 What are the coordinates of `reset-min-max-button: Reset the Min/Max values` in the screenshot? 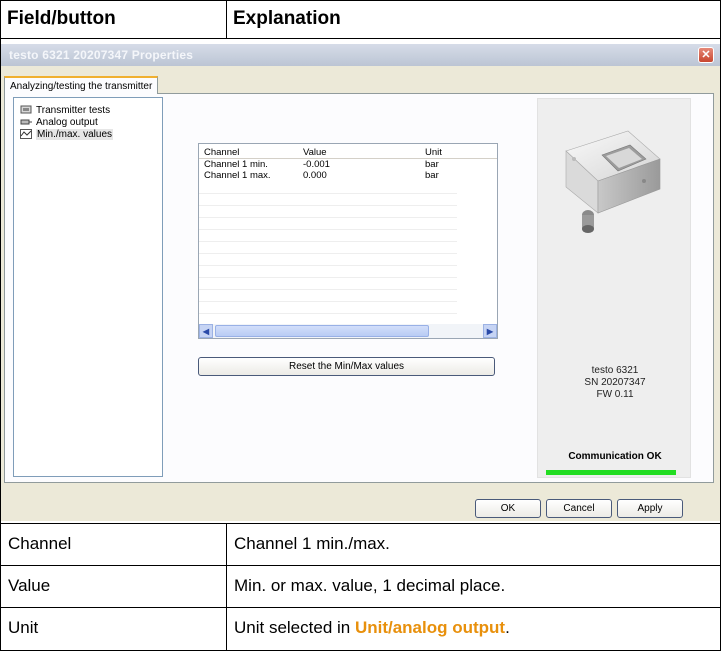 It's located at (346, 366).